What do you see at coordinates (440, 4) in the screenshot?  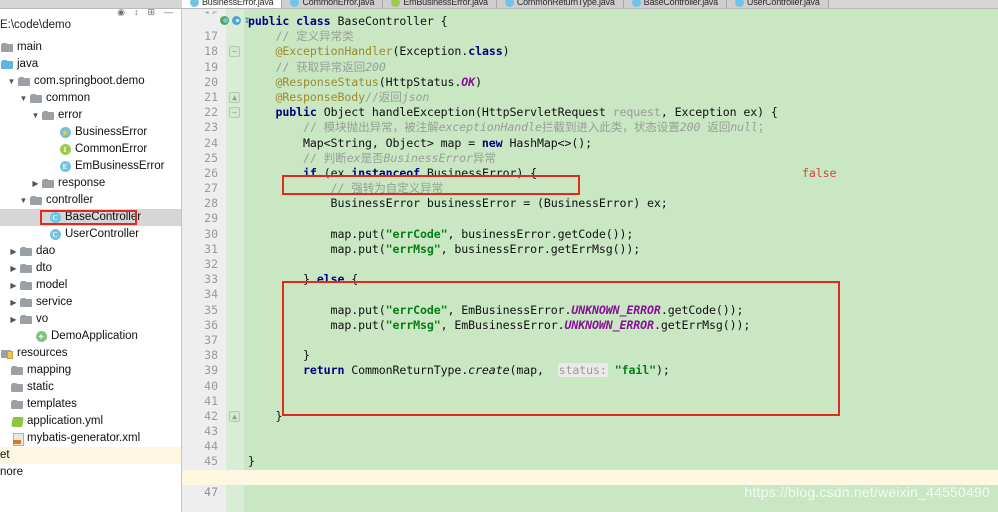 I see `tab-em-business-error: EmBusinessError.java` at bounding box center [440, 4].